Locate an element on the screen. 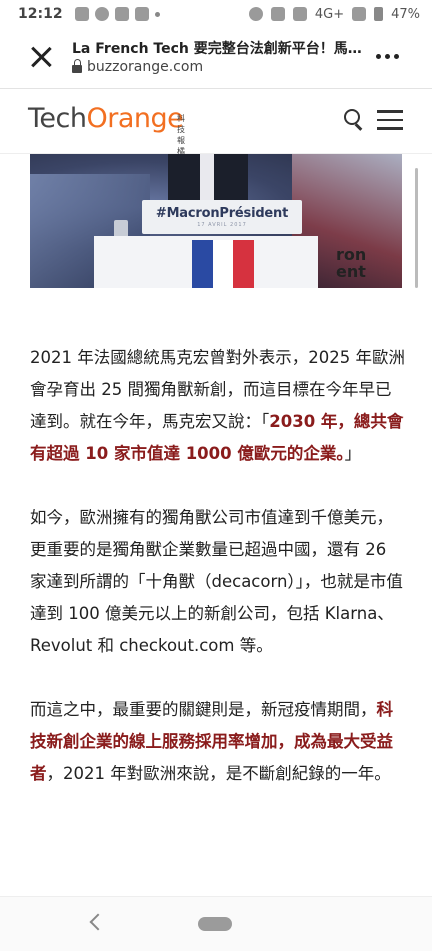 The width and height of the screenshot is (432, 951). back-icon is located at coordinates (95, 922).